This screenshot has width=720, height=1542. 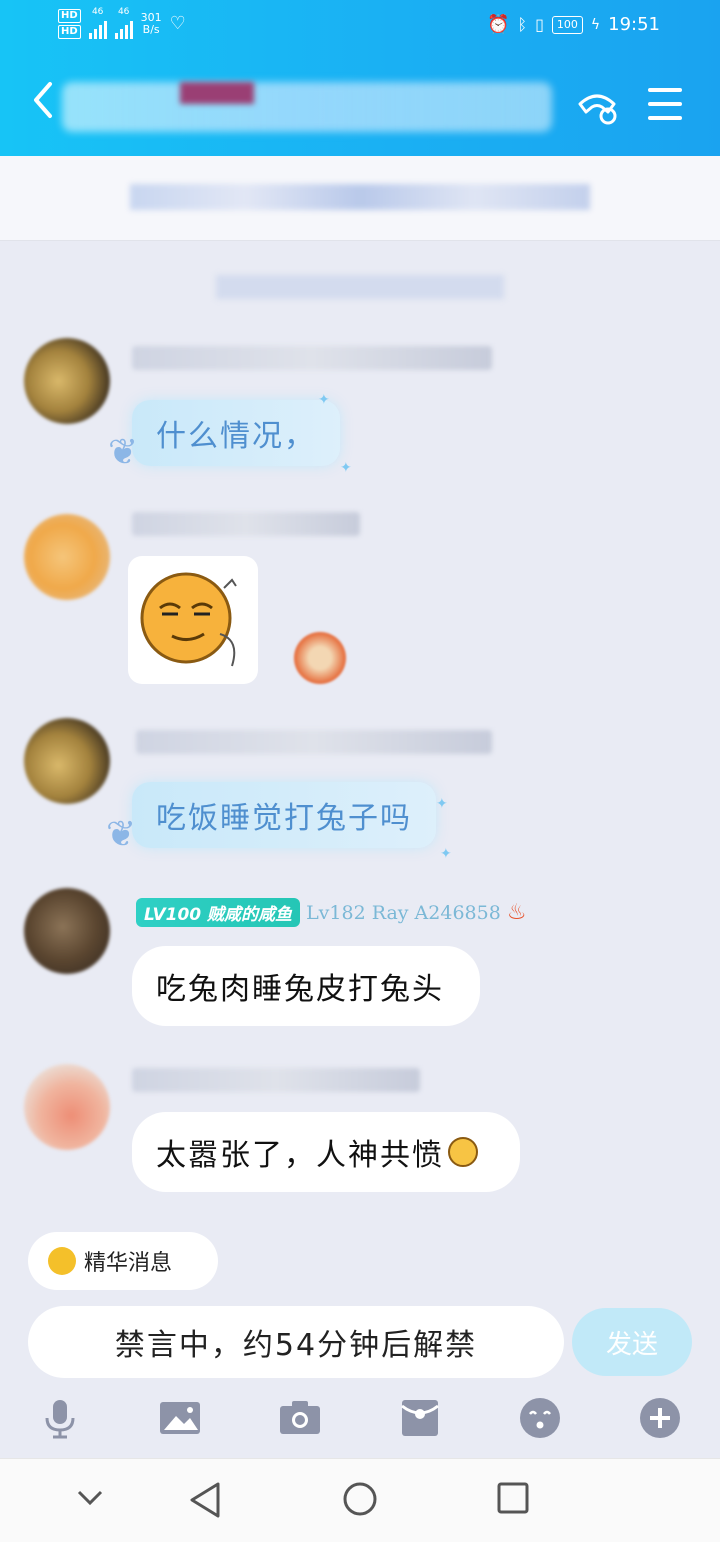 What do you see at coordinates (217, 93) in the screenshot?
I see `group-title-redacted-accent` at bounding box center [217, 93].